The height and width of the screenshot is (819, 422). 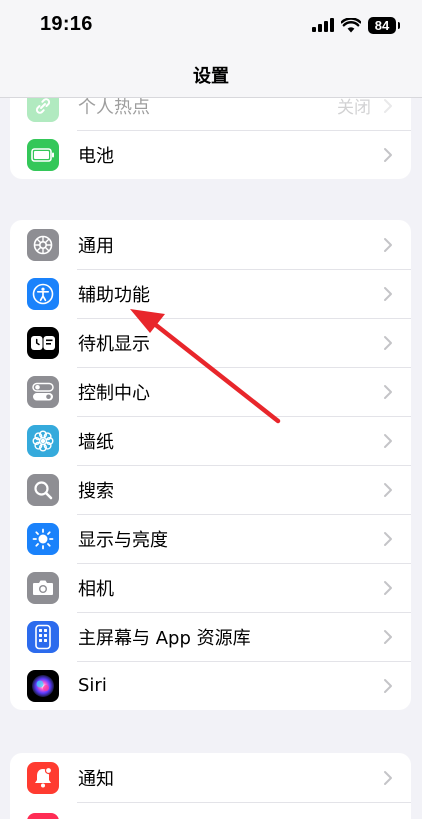 I want to click on home-screen-icon, so click(x=43, y=637).